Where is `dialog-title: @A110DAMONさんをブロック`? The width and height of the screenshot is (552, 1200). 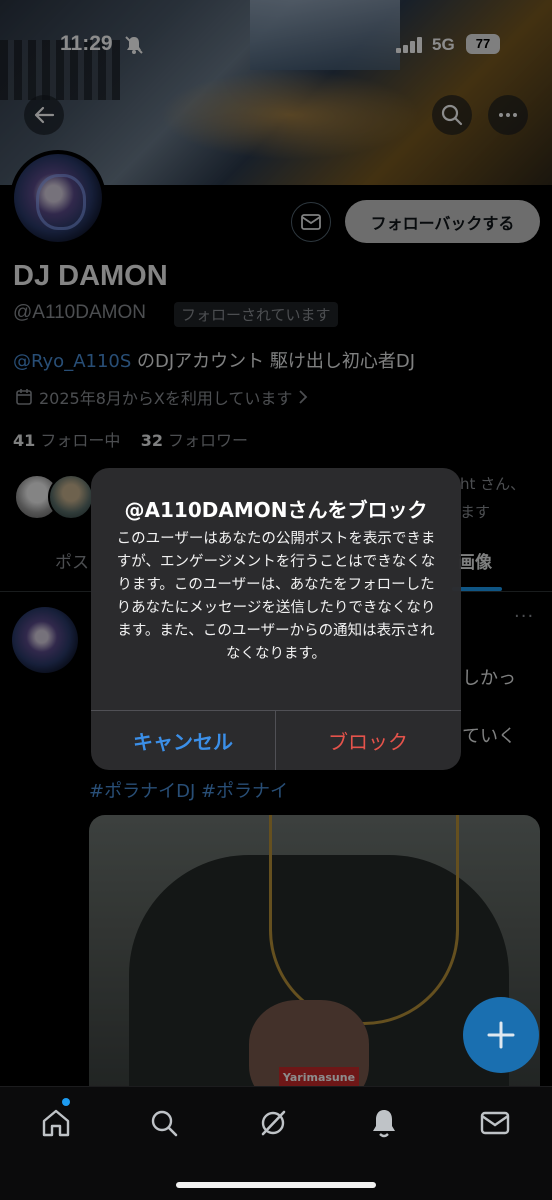 dialog-title: @A110DAMONさんをブロック is located at coordinates (276, 510).